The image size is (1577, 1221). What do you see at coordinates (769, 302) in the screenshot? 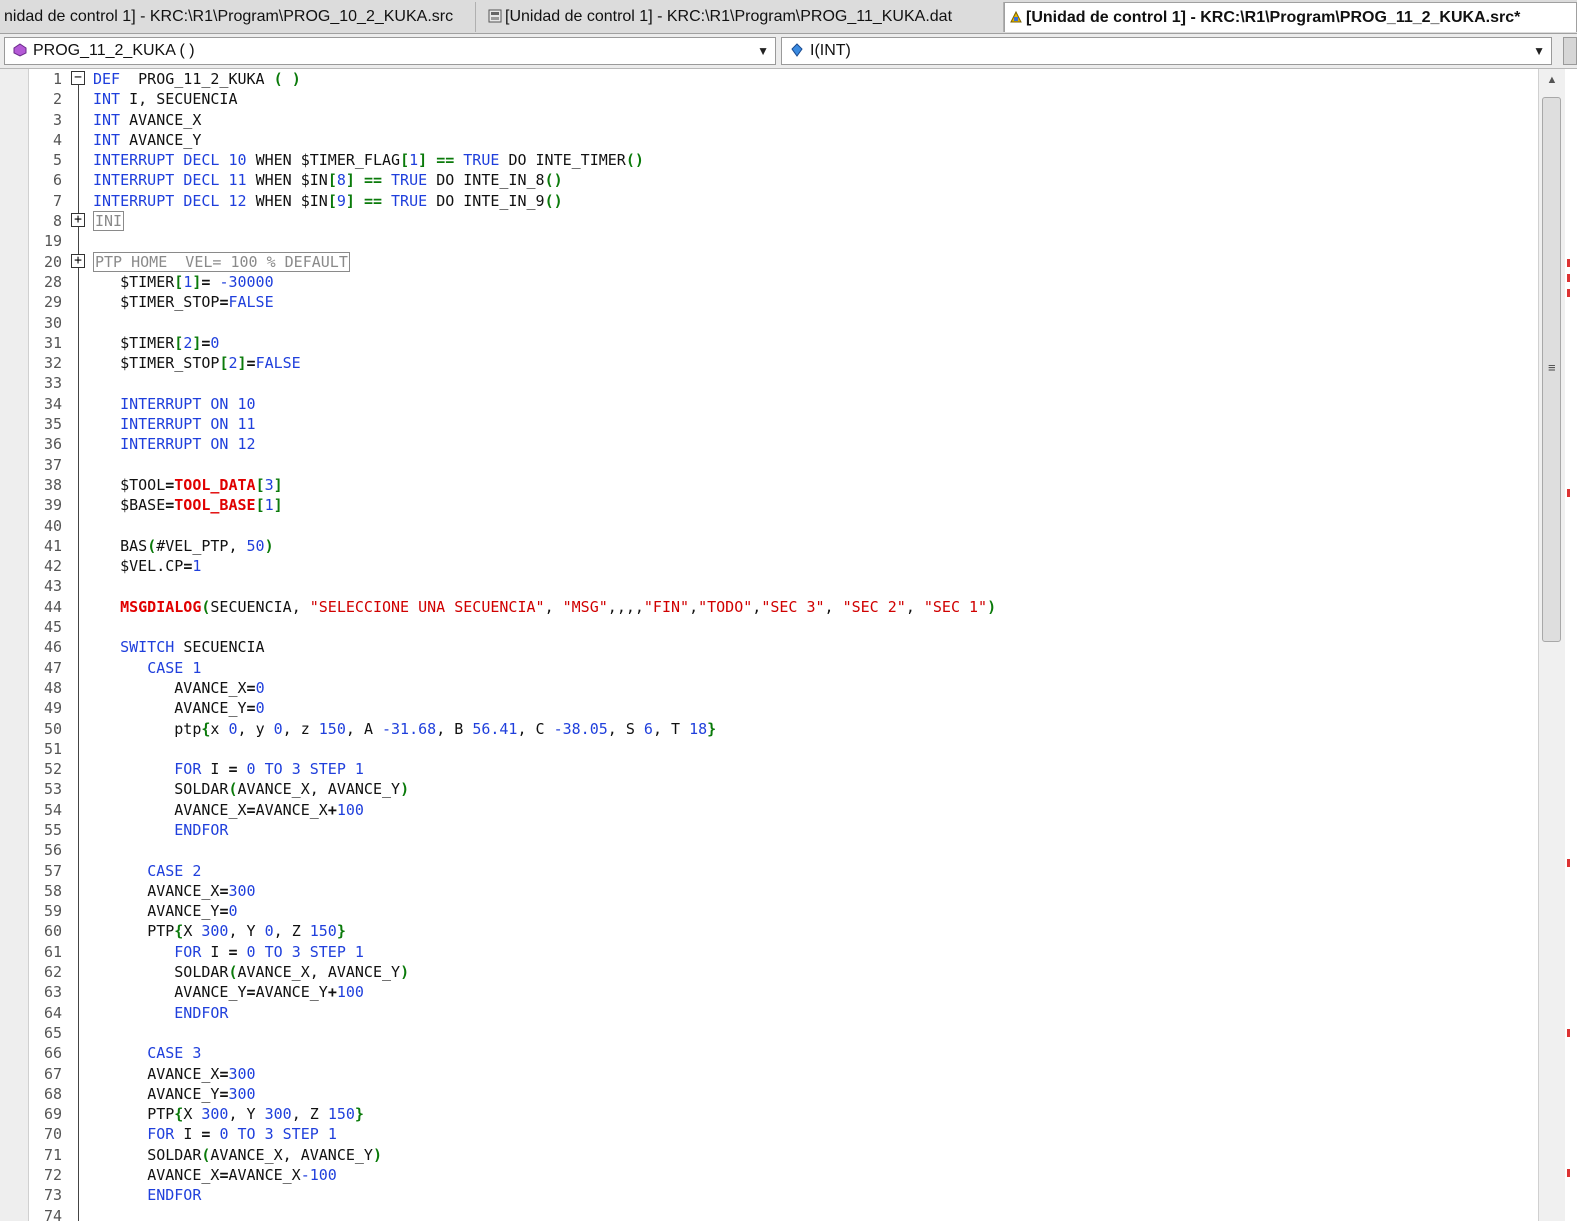
I see `code-line: 29 $TIMER_STOP=FALSE` at bounding box center [769, 302].